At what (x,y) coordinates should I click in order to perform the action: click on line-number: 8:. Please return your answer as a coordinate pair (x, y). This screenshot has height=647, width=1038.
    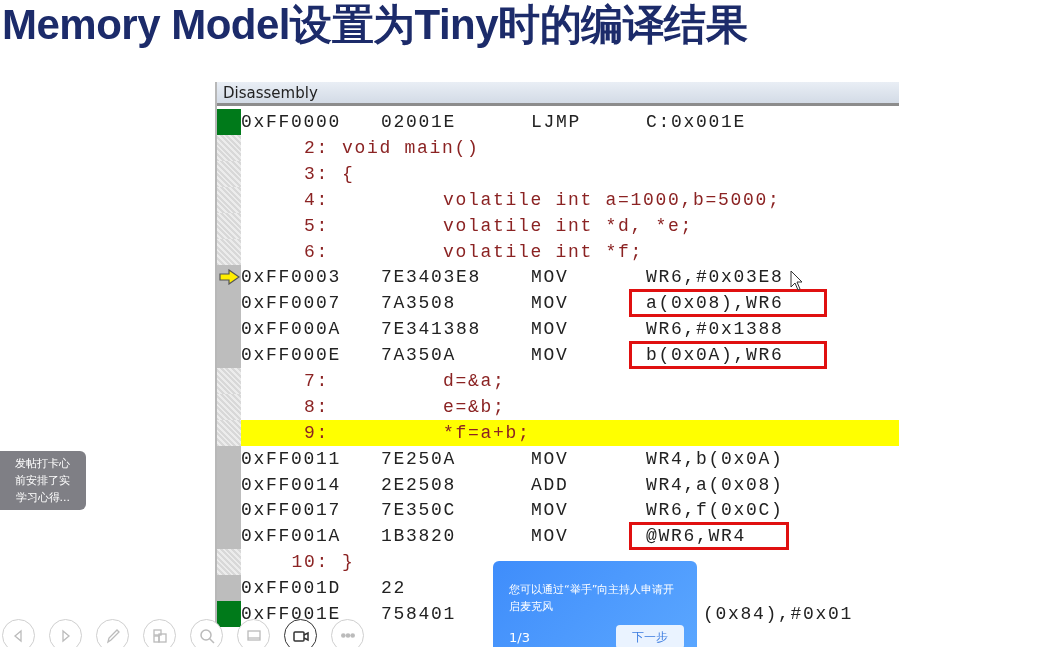
    Looking at the image, I should click on (316, 406).